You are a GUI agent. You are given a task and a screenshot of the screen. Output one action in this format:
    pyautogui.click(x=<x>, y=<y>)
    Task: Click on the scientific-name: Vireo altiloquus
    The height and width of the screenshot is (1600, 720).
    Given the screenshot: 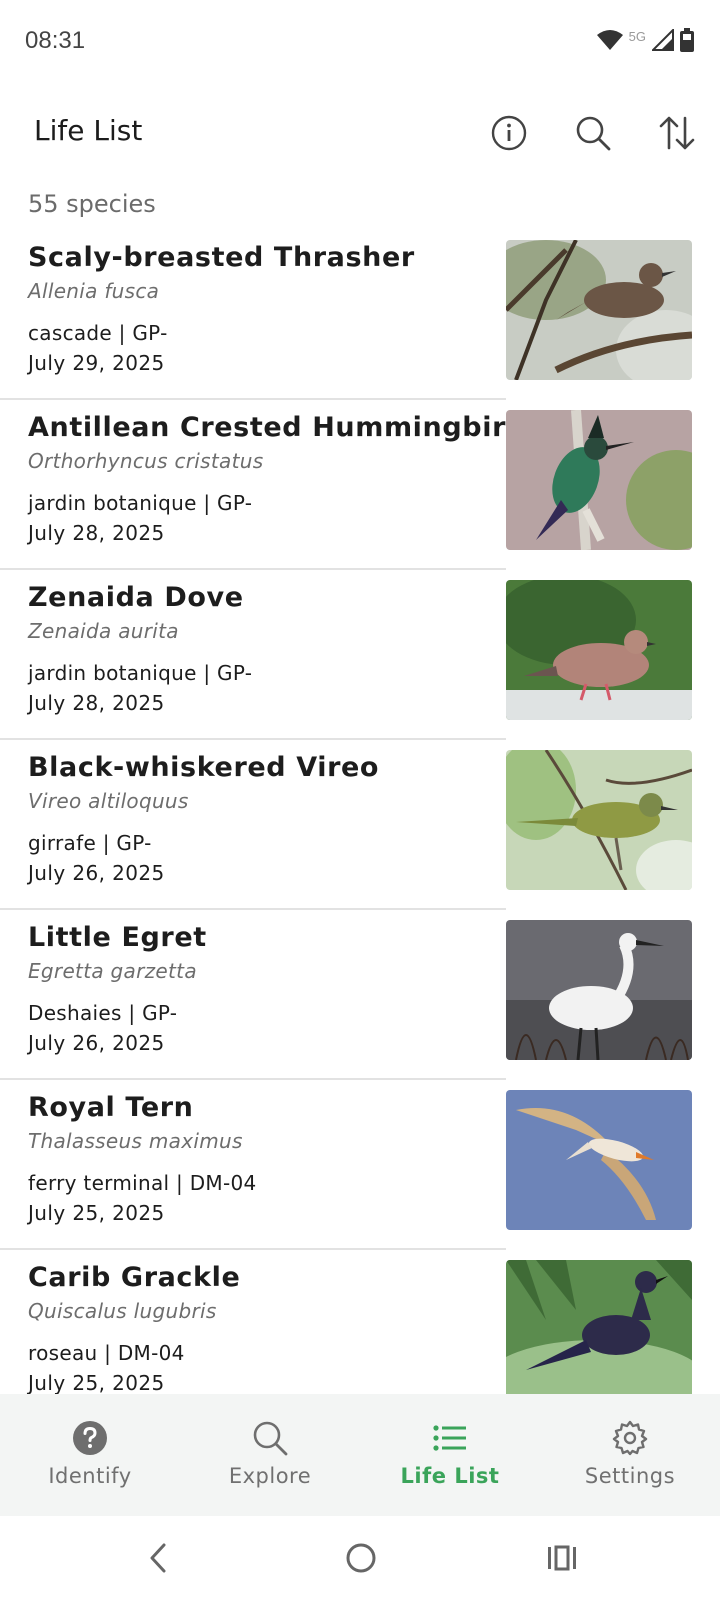 What is the action you would take?
    pyautogui.click(x=108, y=801)
    